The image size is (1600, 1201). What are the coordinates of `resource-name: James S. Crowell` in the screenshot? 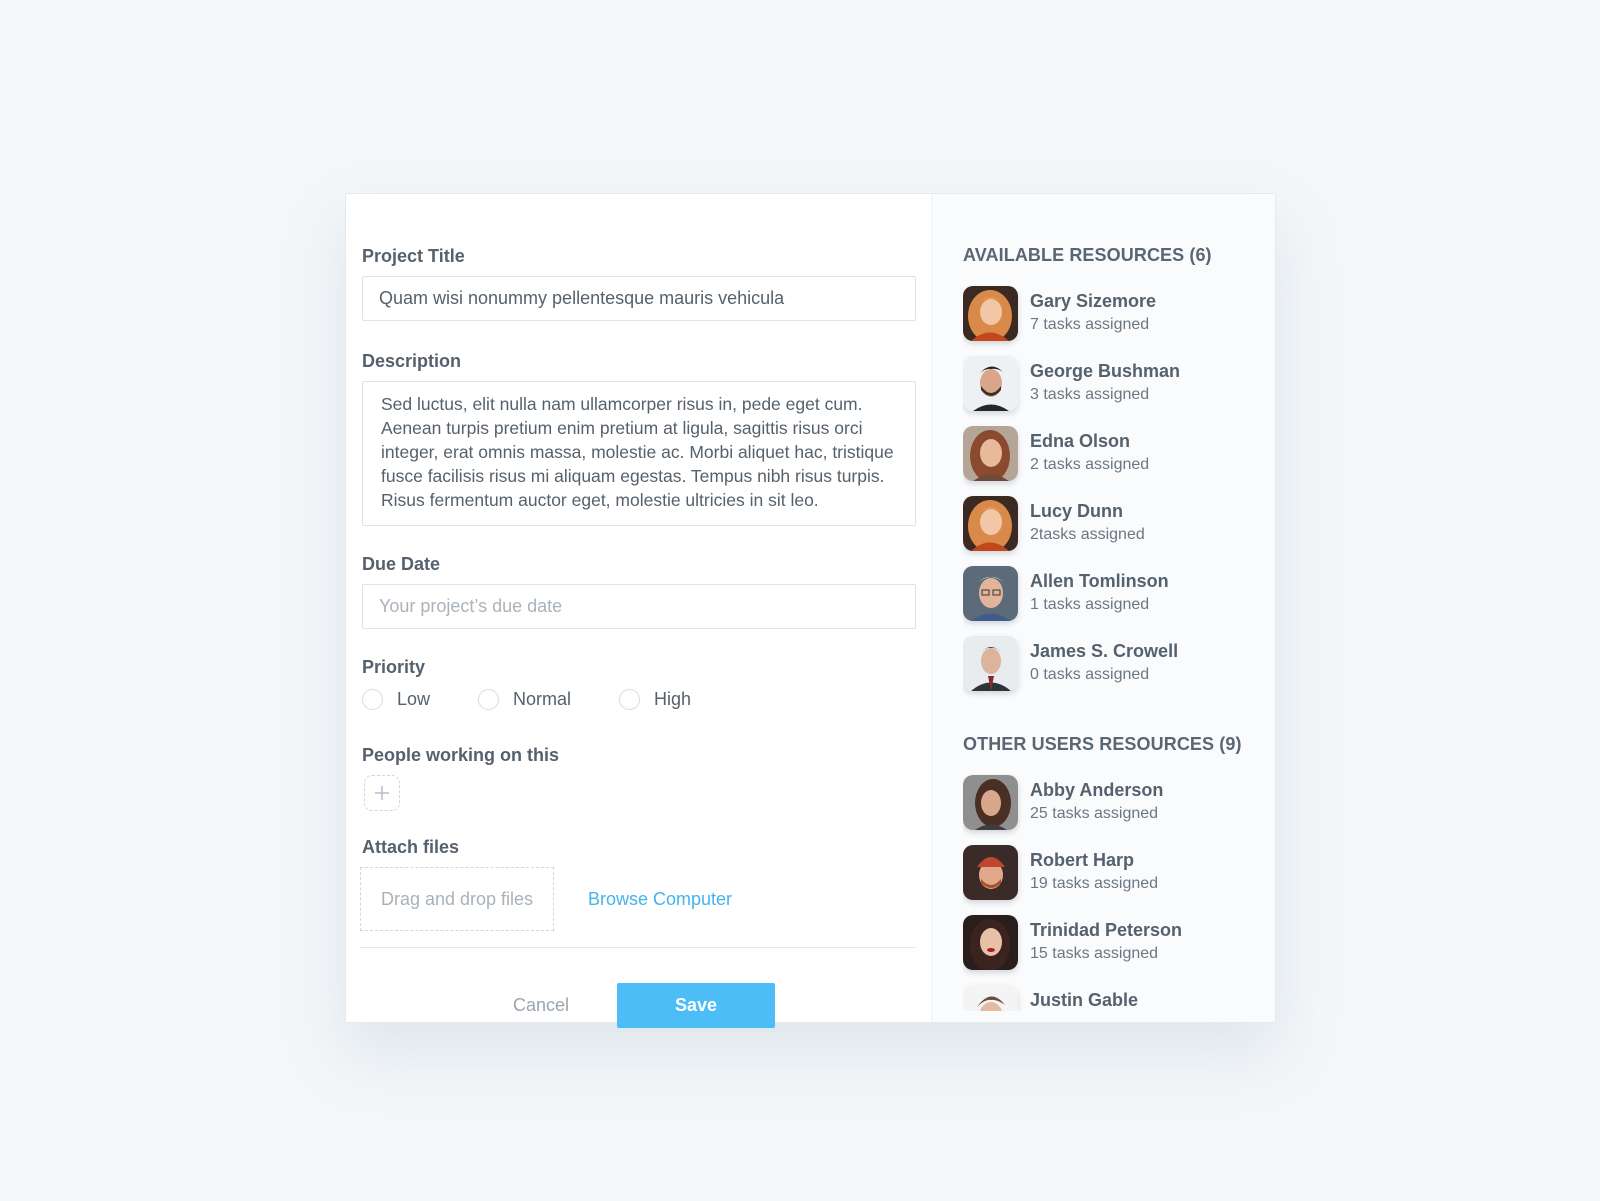 It's located at (1104, 651).